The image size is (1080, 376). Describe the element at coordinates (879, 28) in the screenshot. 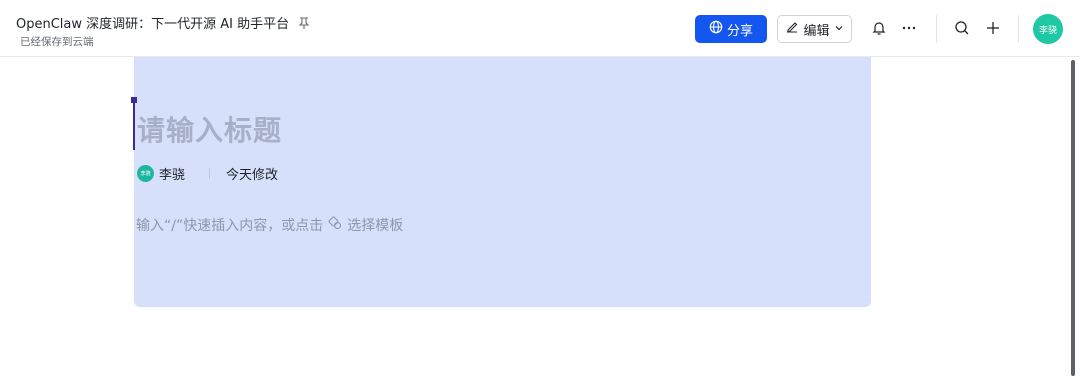

I see `bell-icon` at that location.